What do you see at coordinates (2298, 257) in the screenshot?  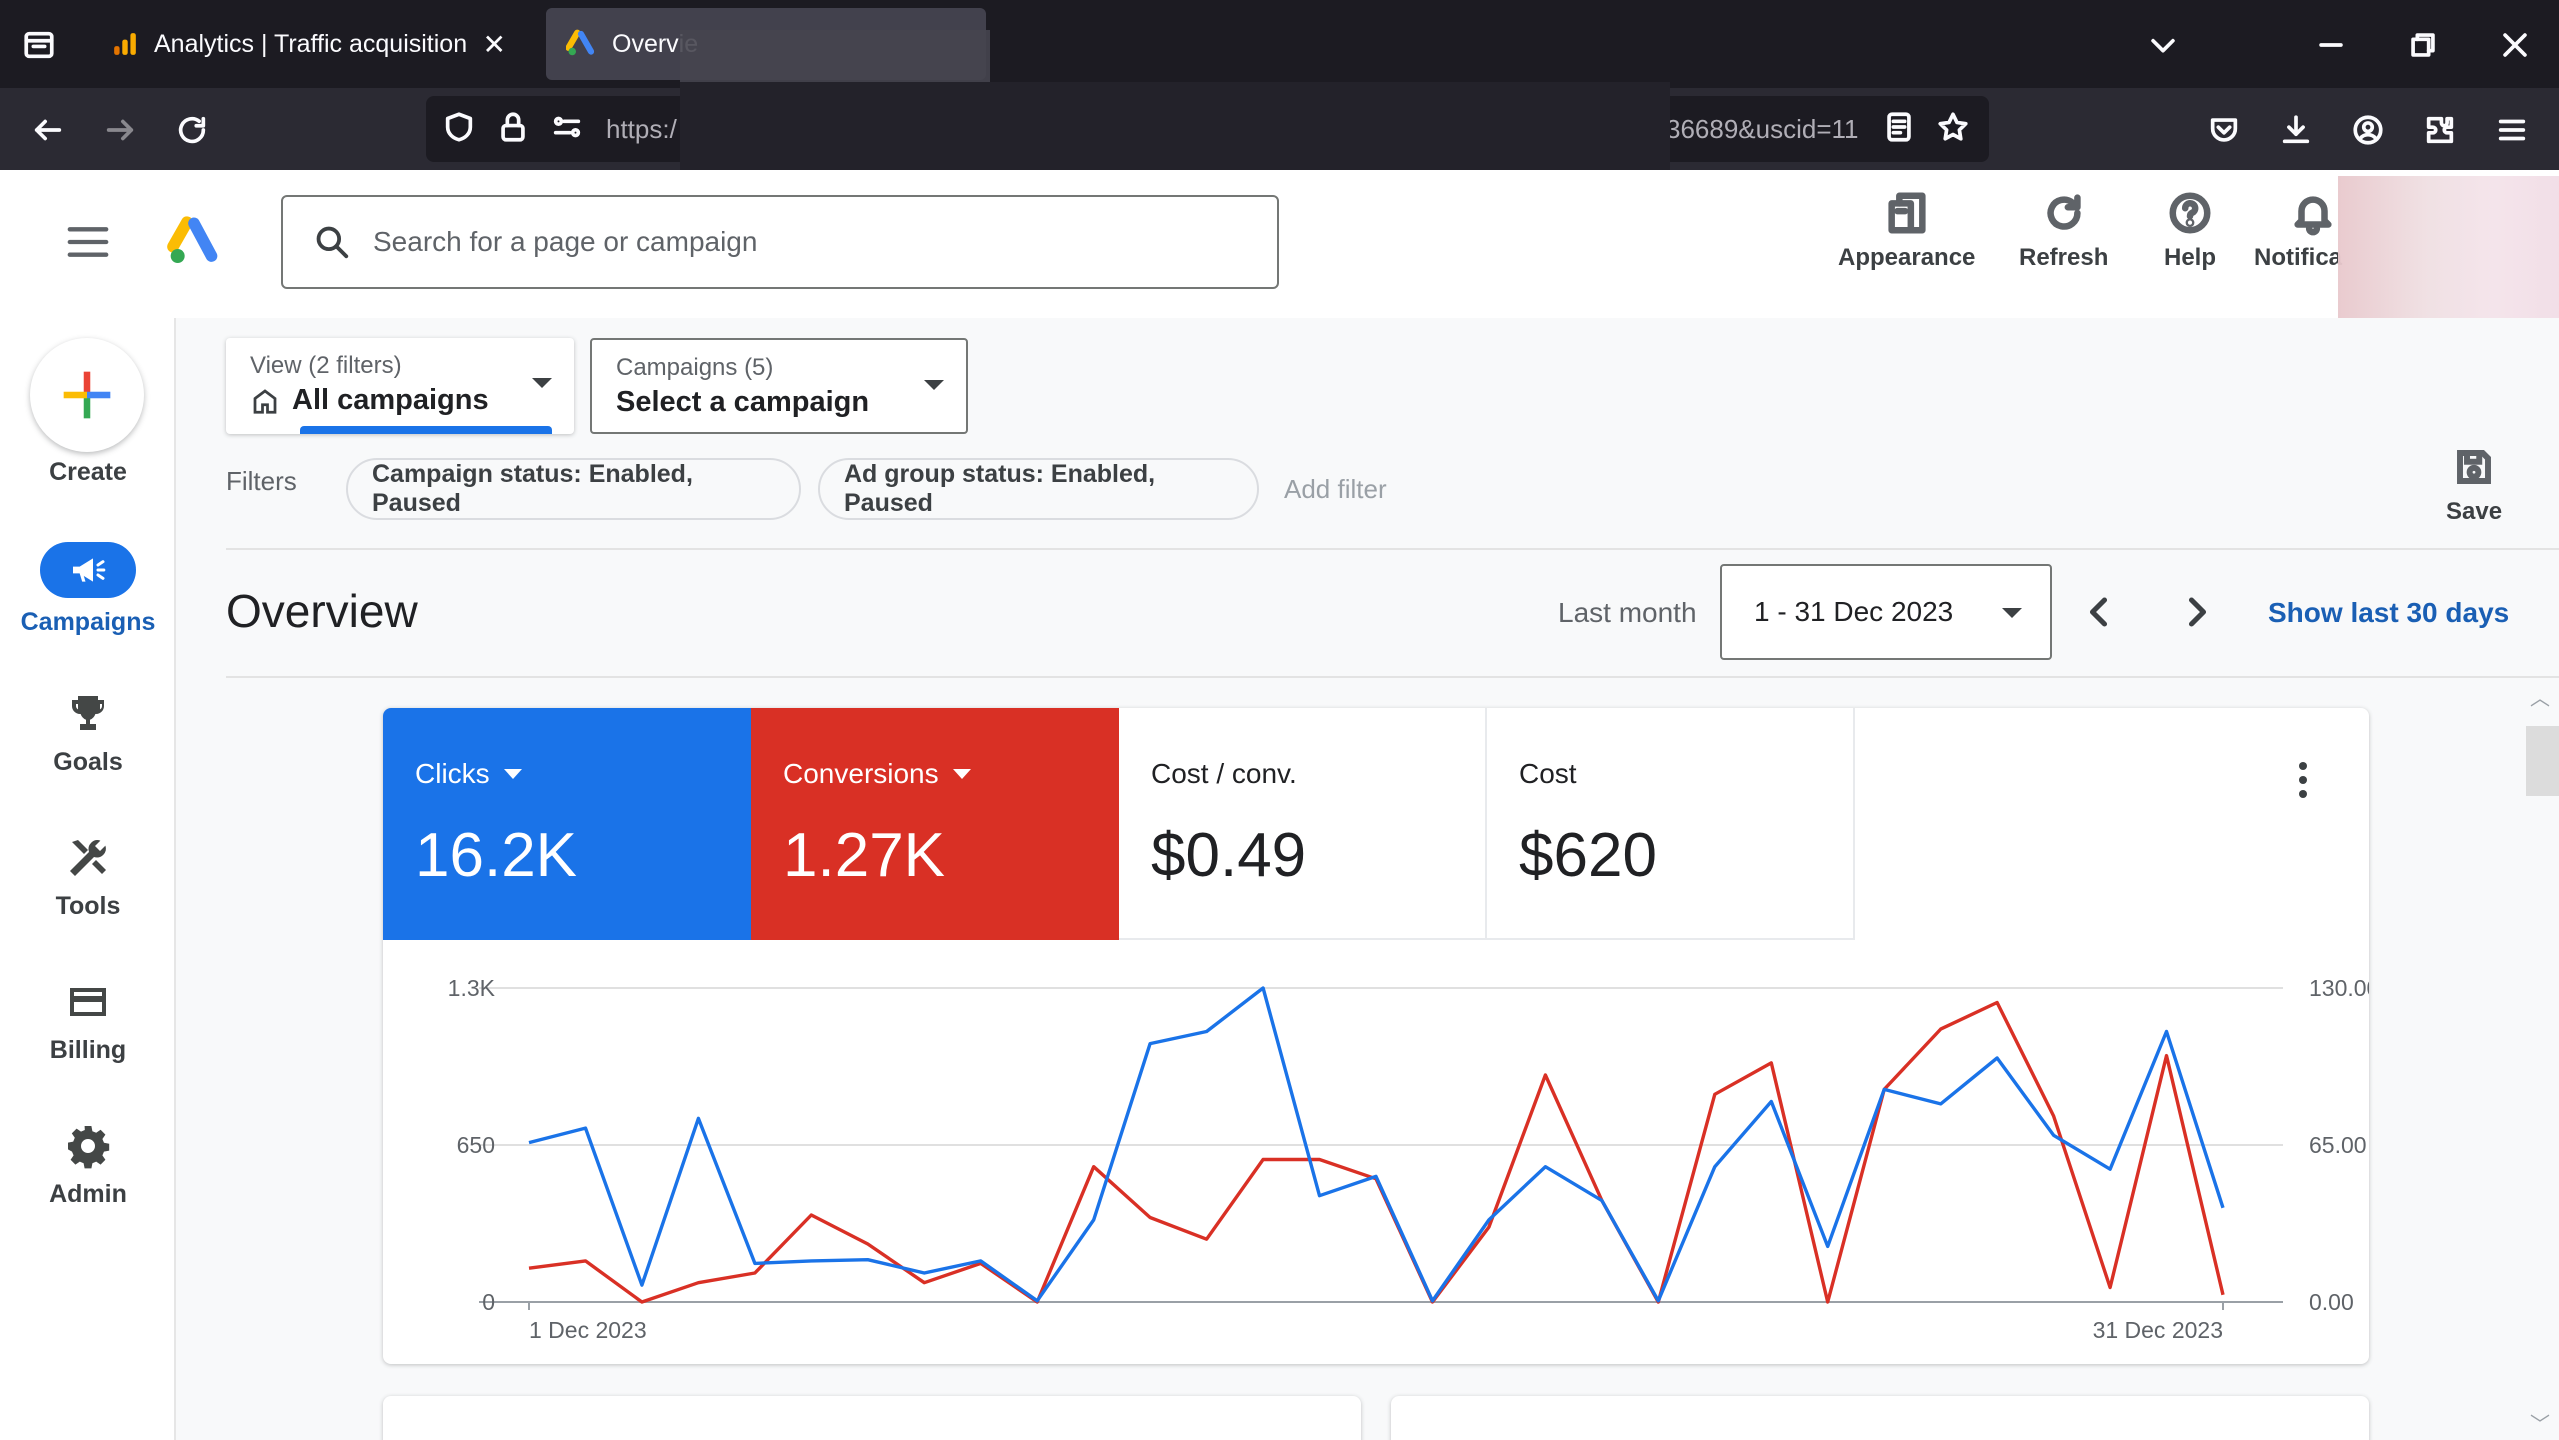 I see `notifications-label: Notifica` at bounding box center [2298, 257].